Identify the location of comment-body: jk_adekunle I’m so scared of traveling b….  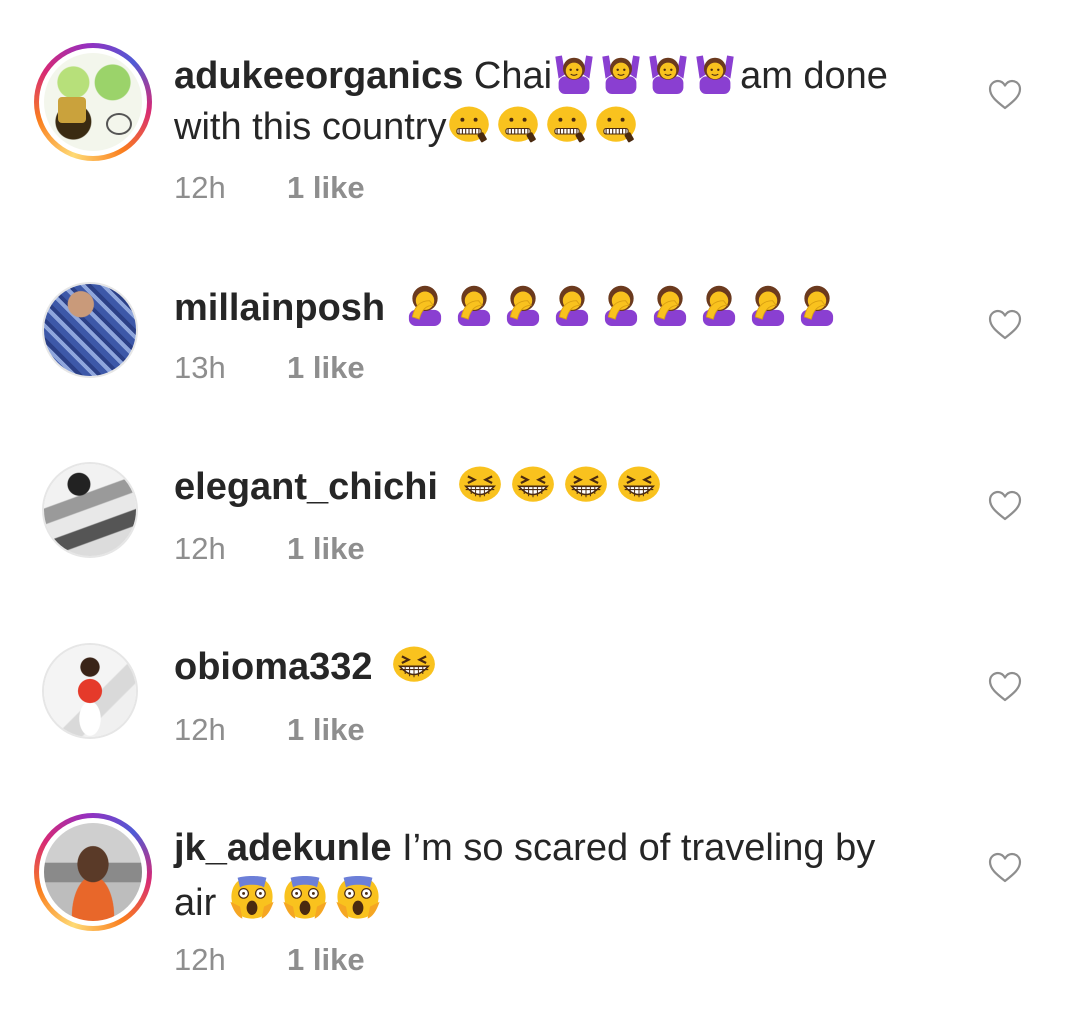
(569, 875).